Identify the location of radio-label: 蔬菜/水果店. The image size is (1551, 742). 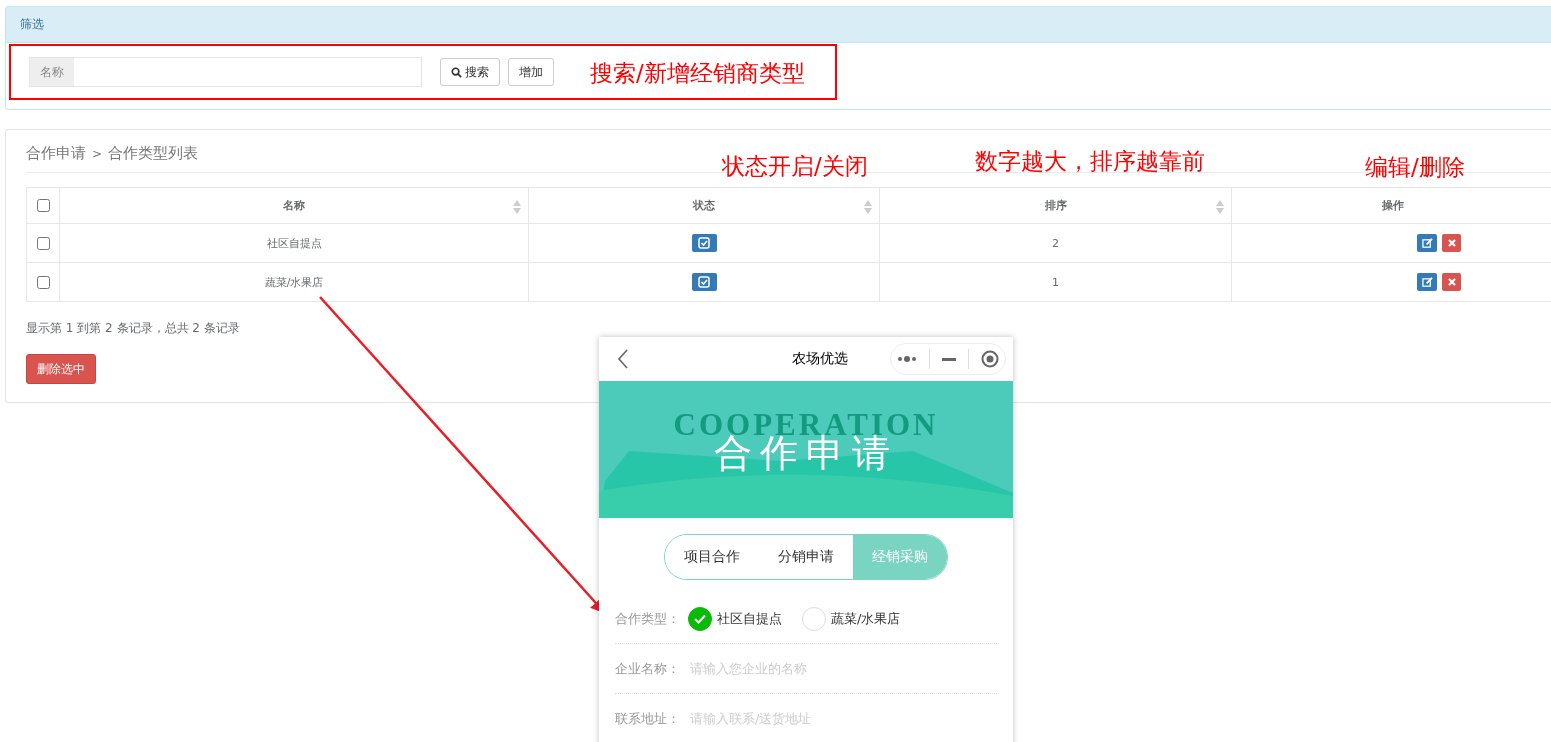
(866, 618).